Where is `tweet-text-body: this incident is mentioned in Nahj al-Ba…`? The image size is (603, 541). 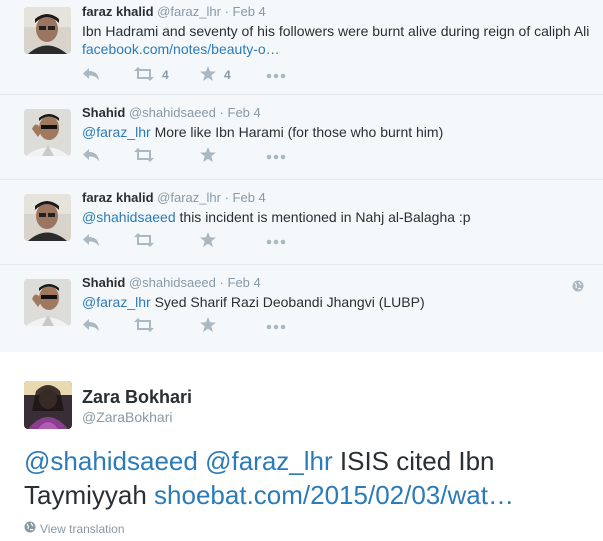
tweet-text-body: this incident is mentioned in Nahj al-Ba… is located at coordinates (323, 217).